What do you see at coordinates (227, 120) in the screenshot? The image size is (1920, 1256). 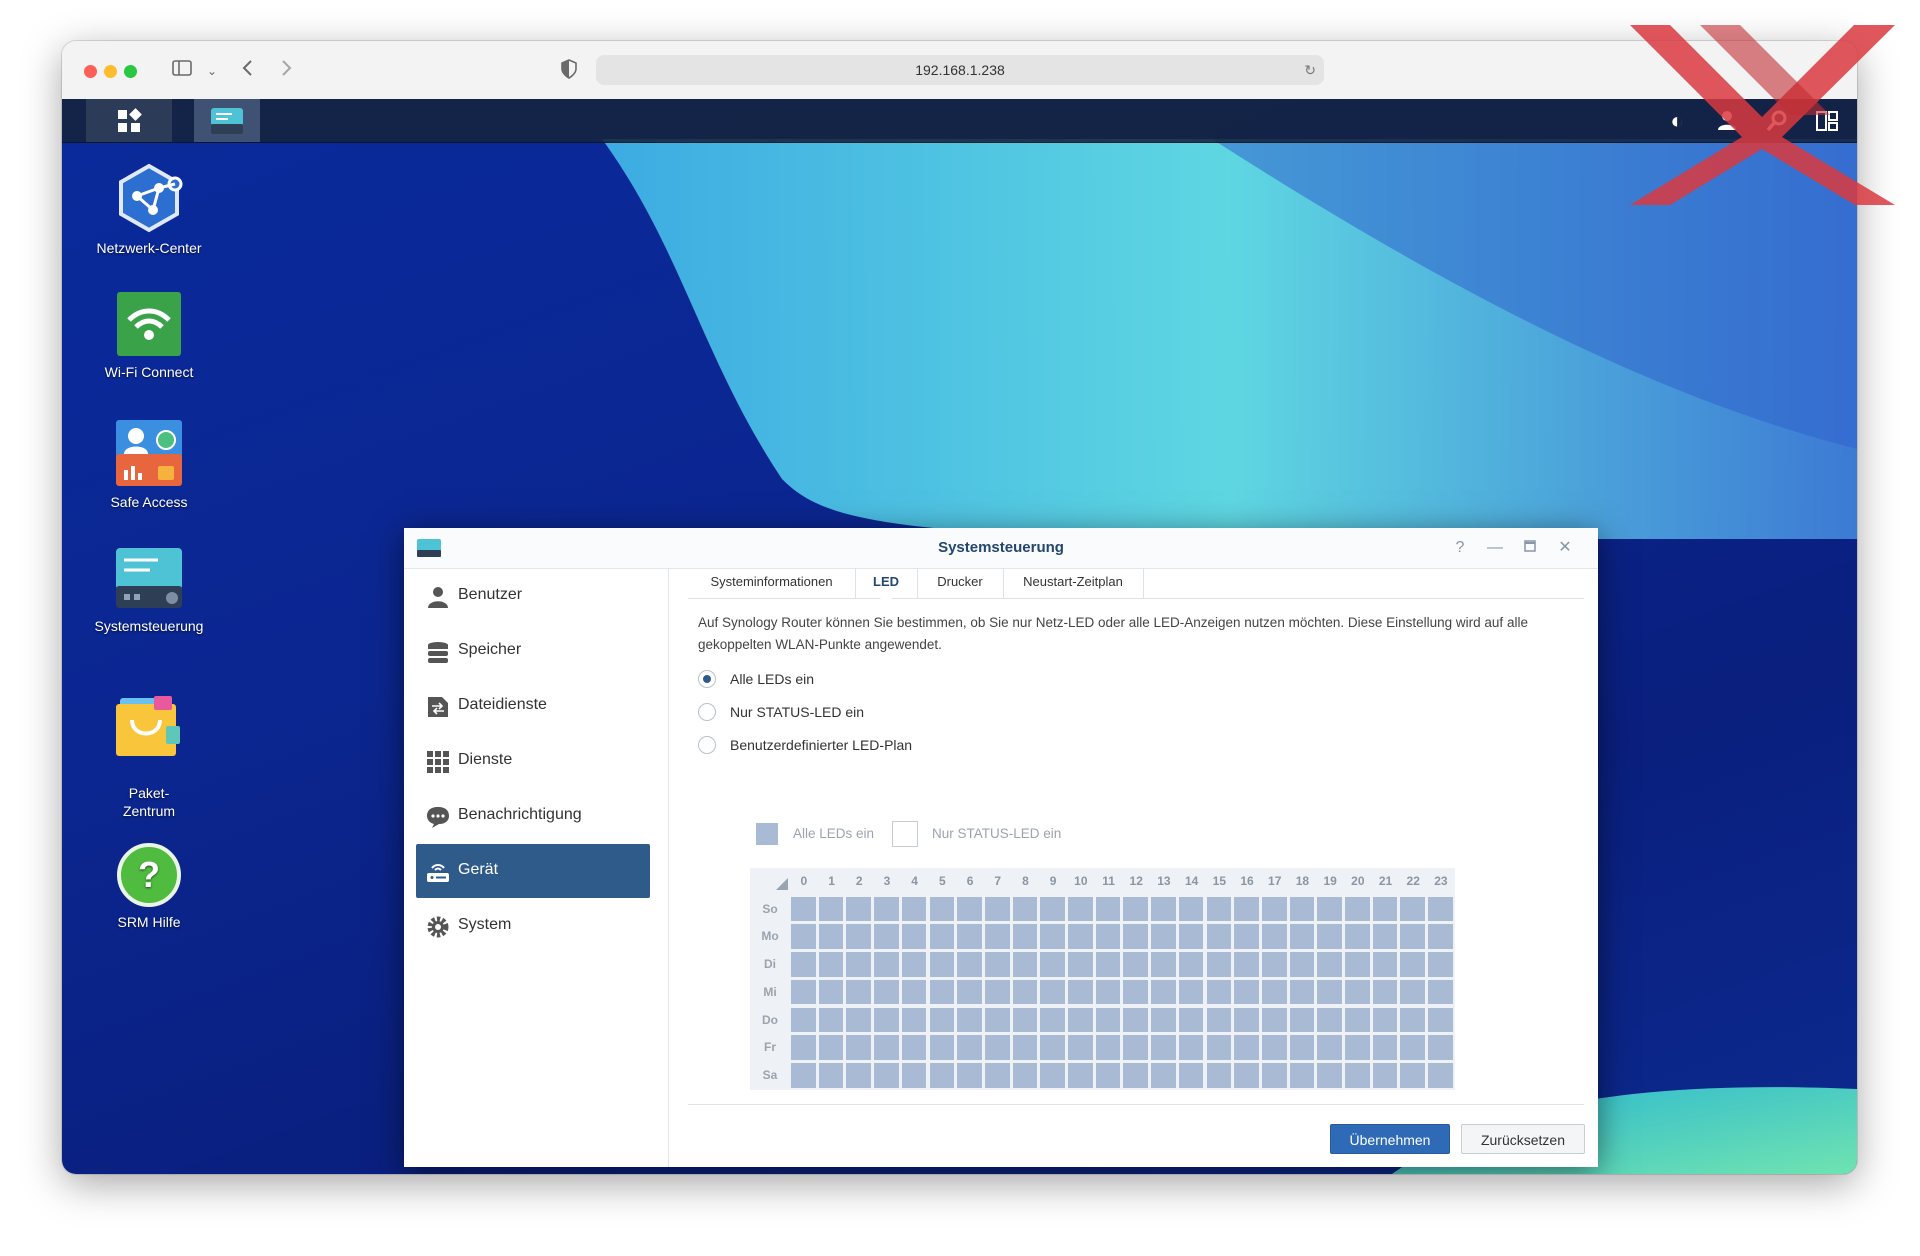 I see `taskbar-control-panel` at bounding box center [227, 120].